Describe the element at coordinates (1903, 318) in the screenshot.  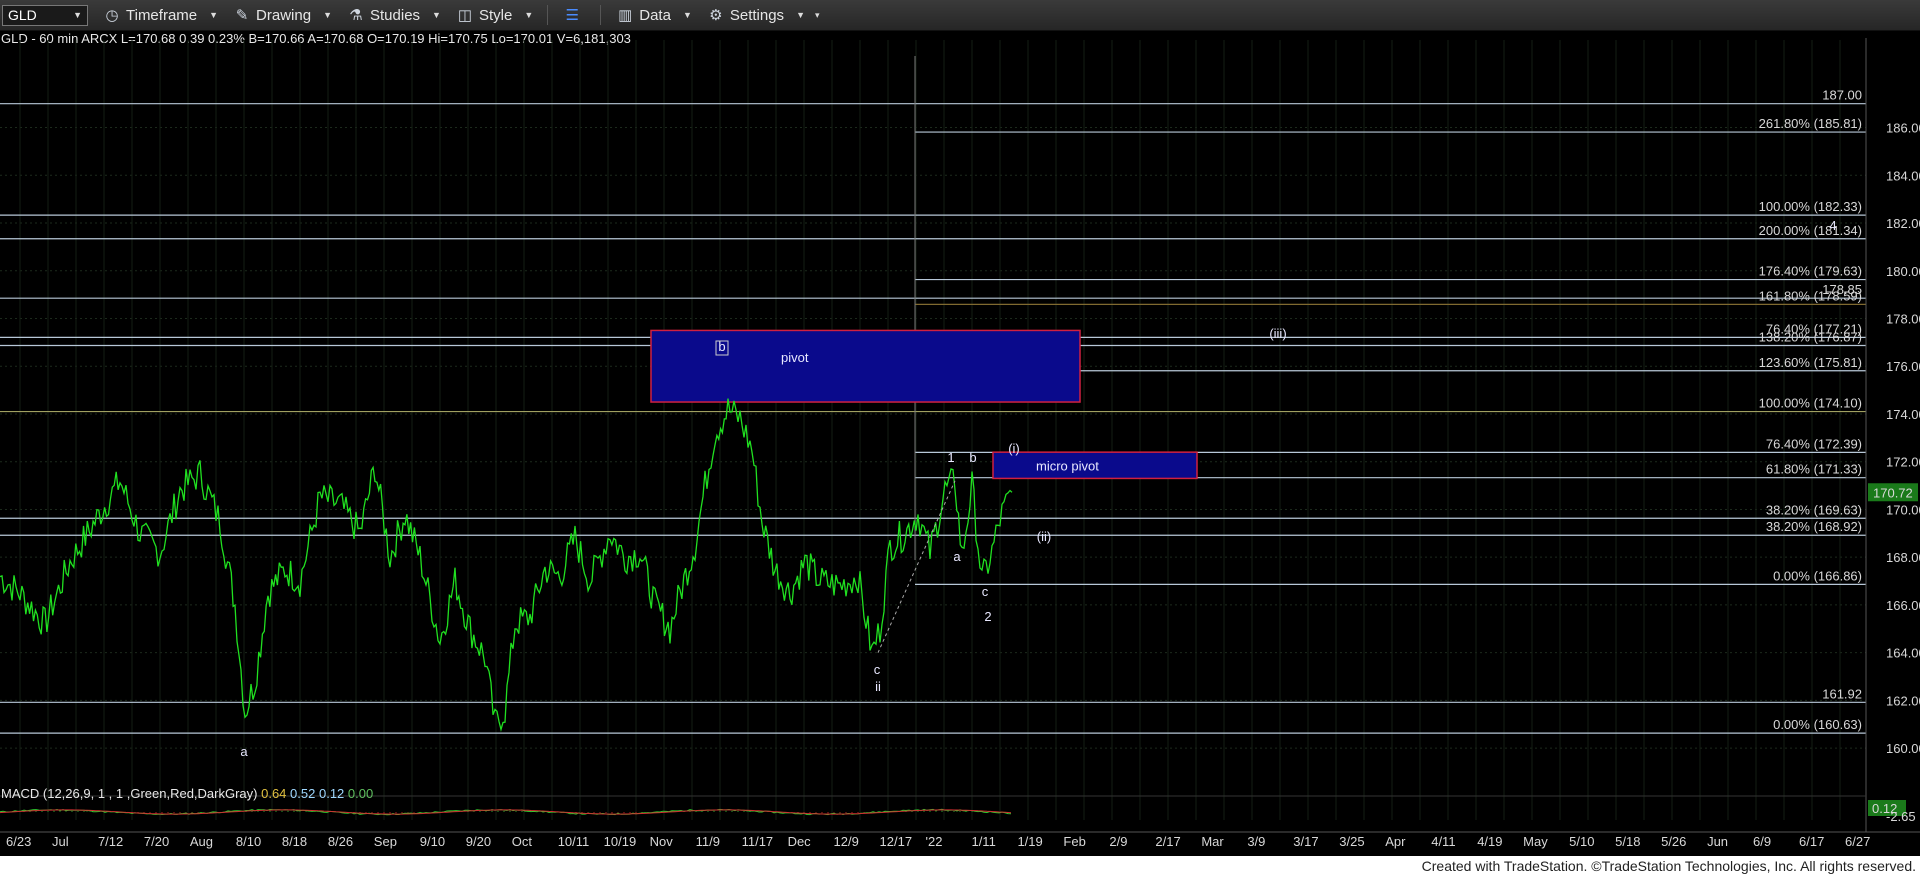
I see `price-tick-label: 178.00` at that location.